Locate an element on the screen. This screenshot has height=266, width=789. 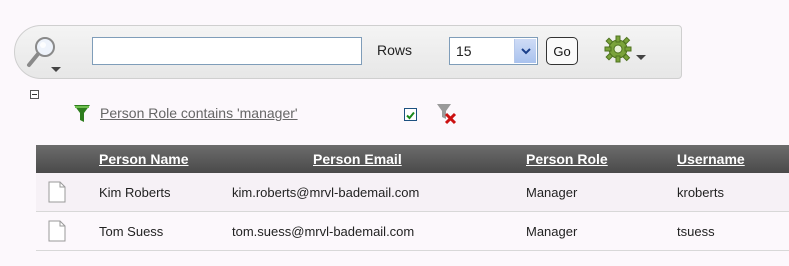
rows-label: Rows is located at coordinates (395, 50).